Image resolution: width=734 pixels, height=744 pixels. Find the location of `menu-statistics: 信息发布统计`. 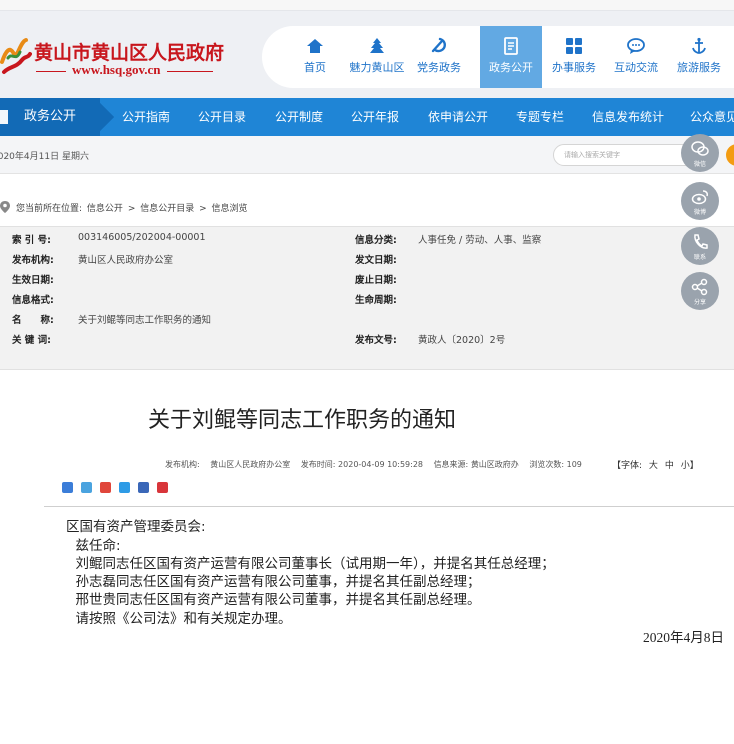

menu-statistics: 信息发布统计 is located at coordinates (628, 117).